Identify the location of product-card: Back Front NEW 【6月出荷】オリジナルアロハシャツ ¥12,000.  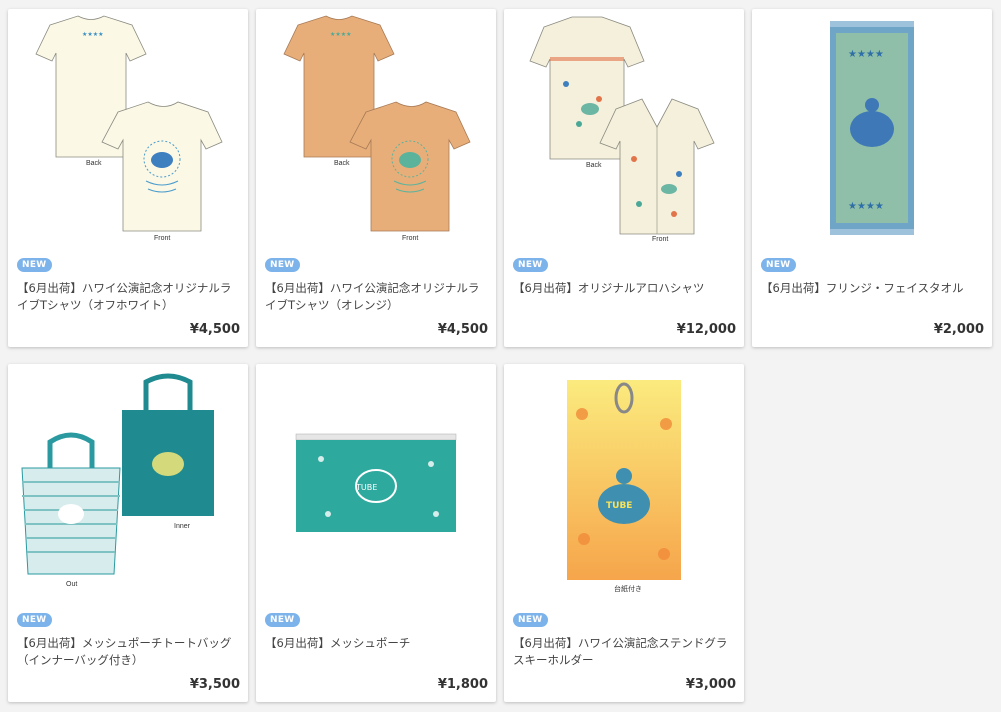
(624, 178).